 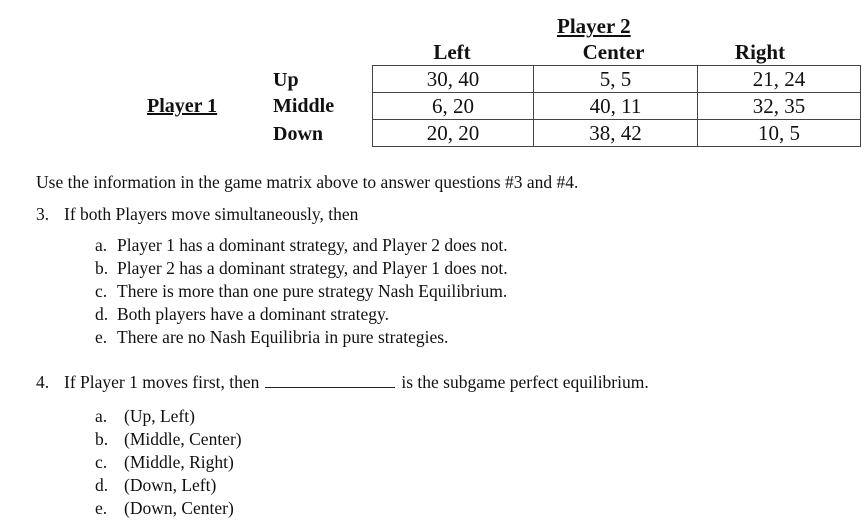 I want to click on column-header-left: Left, so click(x=452, y=52).